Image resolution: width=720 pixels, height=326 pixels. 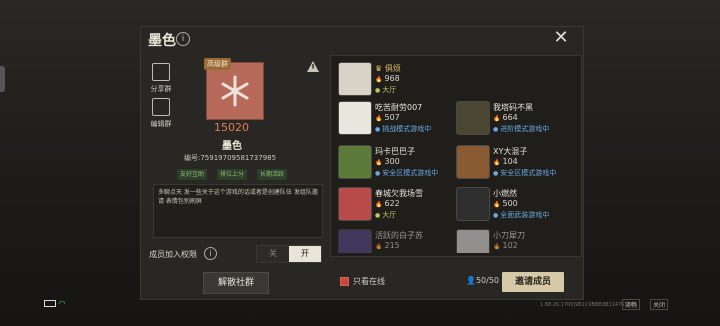 What do you see at coordinates (231, 127) in the screenshot?
I see `group-score: 15020` at bounding box center [231, 127].